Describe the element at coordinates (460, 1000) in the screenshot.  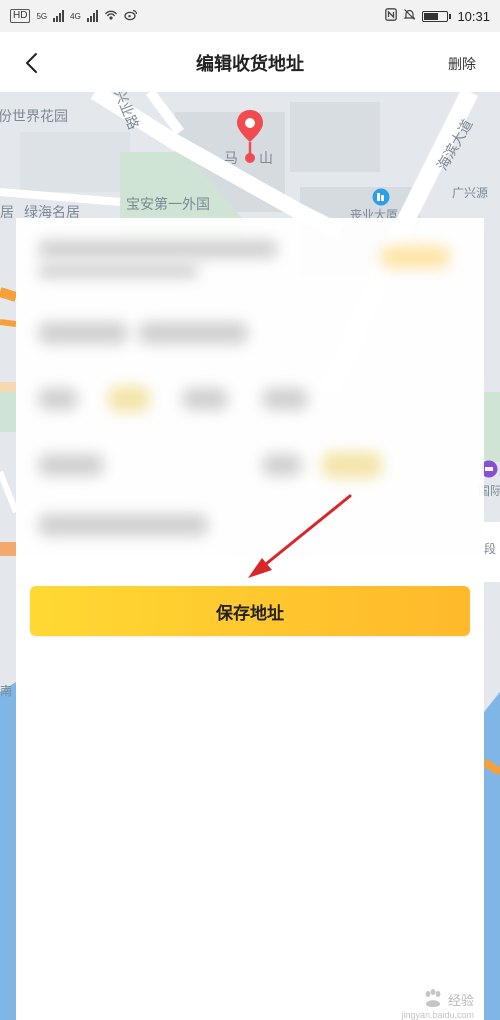
I see `watermark-text: 经验` at that location.